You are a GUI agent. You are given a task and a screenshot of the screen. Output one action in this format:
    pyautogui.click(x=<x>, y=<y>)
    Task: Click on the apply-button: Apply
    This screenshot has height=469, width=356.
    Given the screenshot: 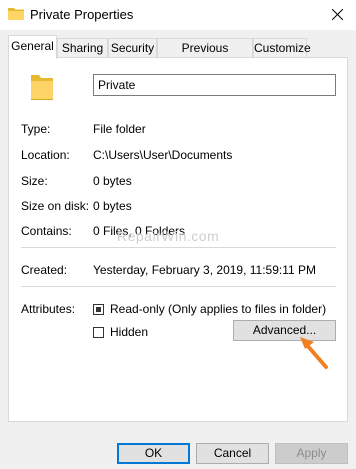 What is the action you would take?
    pyautogui.click(x=311, y=453)
    